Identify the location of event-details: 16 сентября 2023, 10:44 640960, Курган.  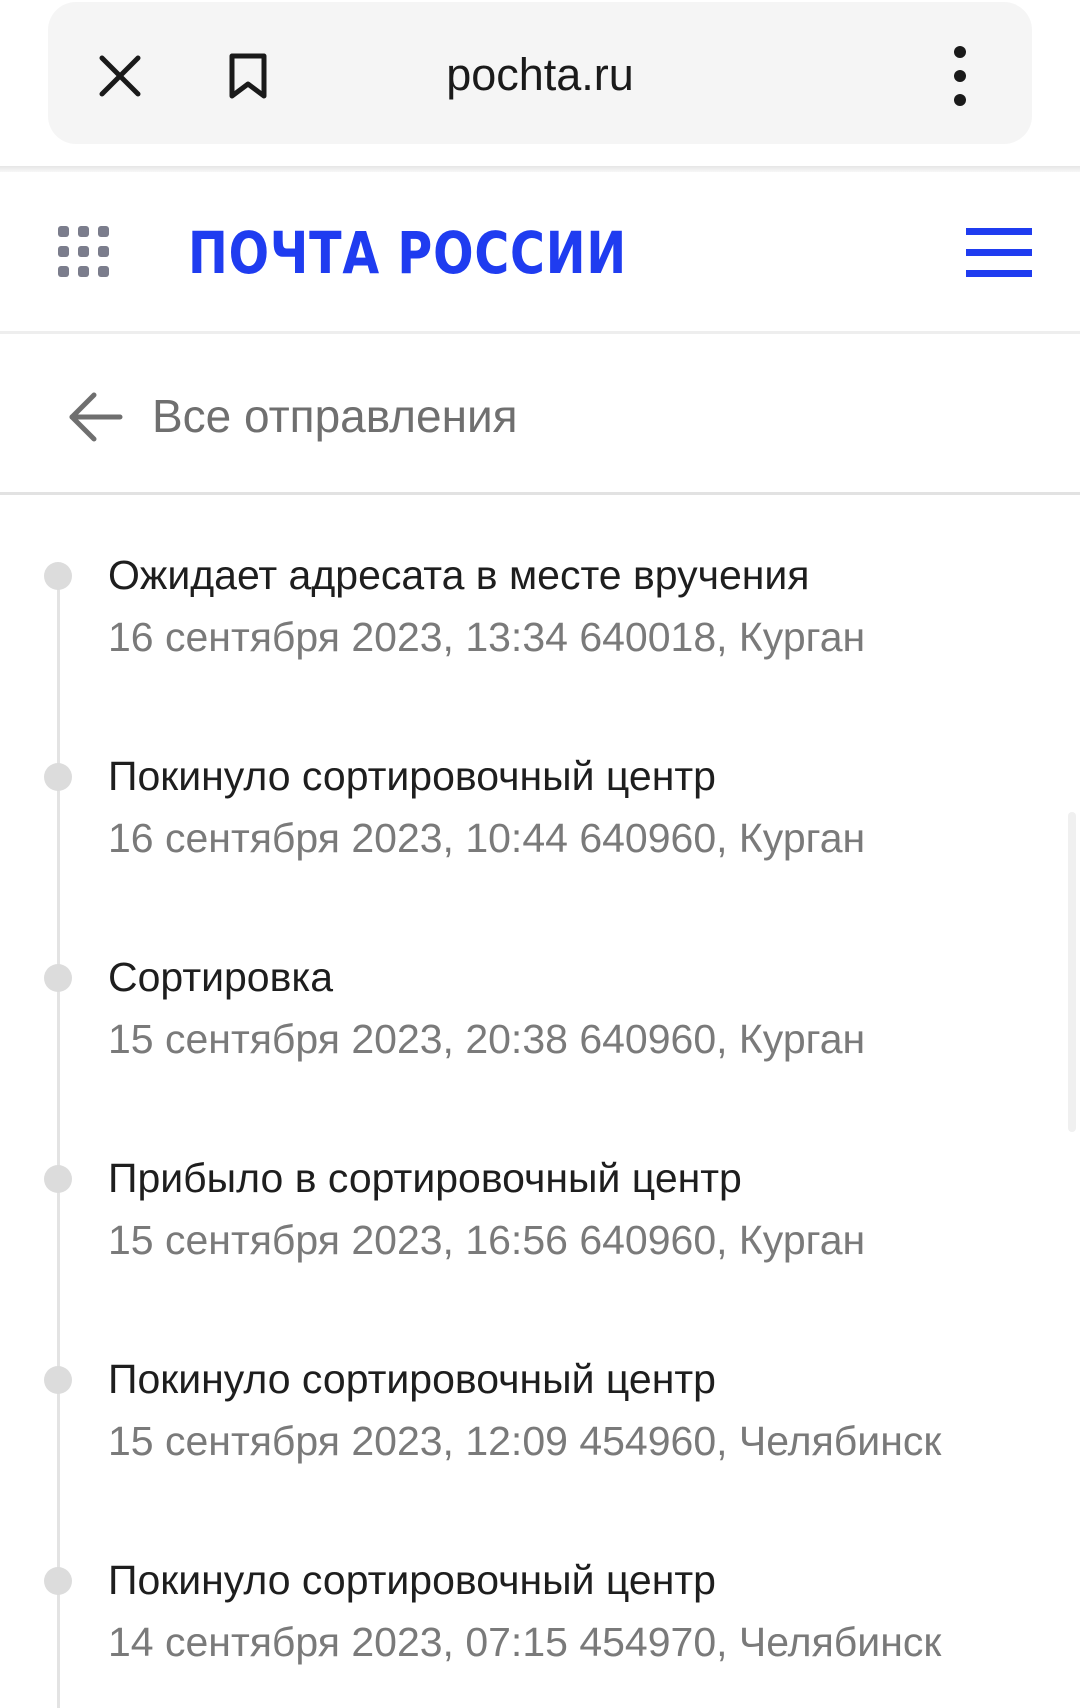
(487, 838).